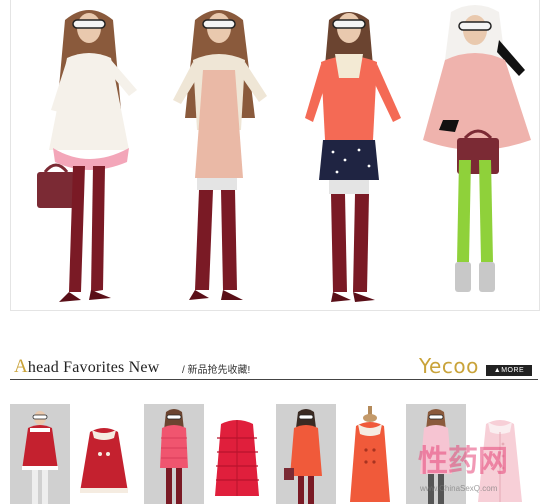  I want to click on brand-logo: Yecoo, so click(449, 366).